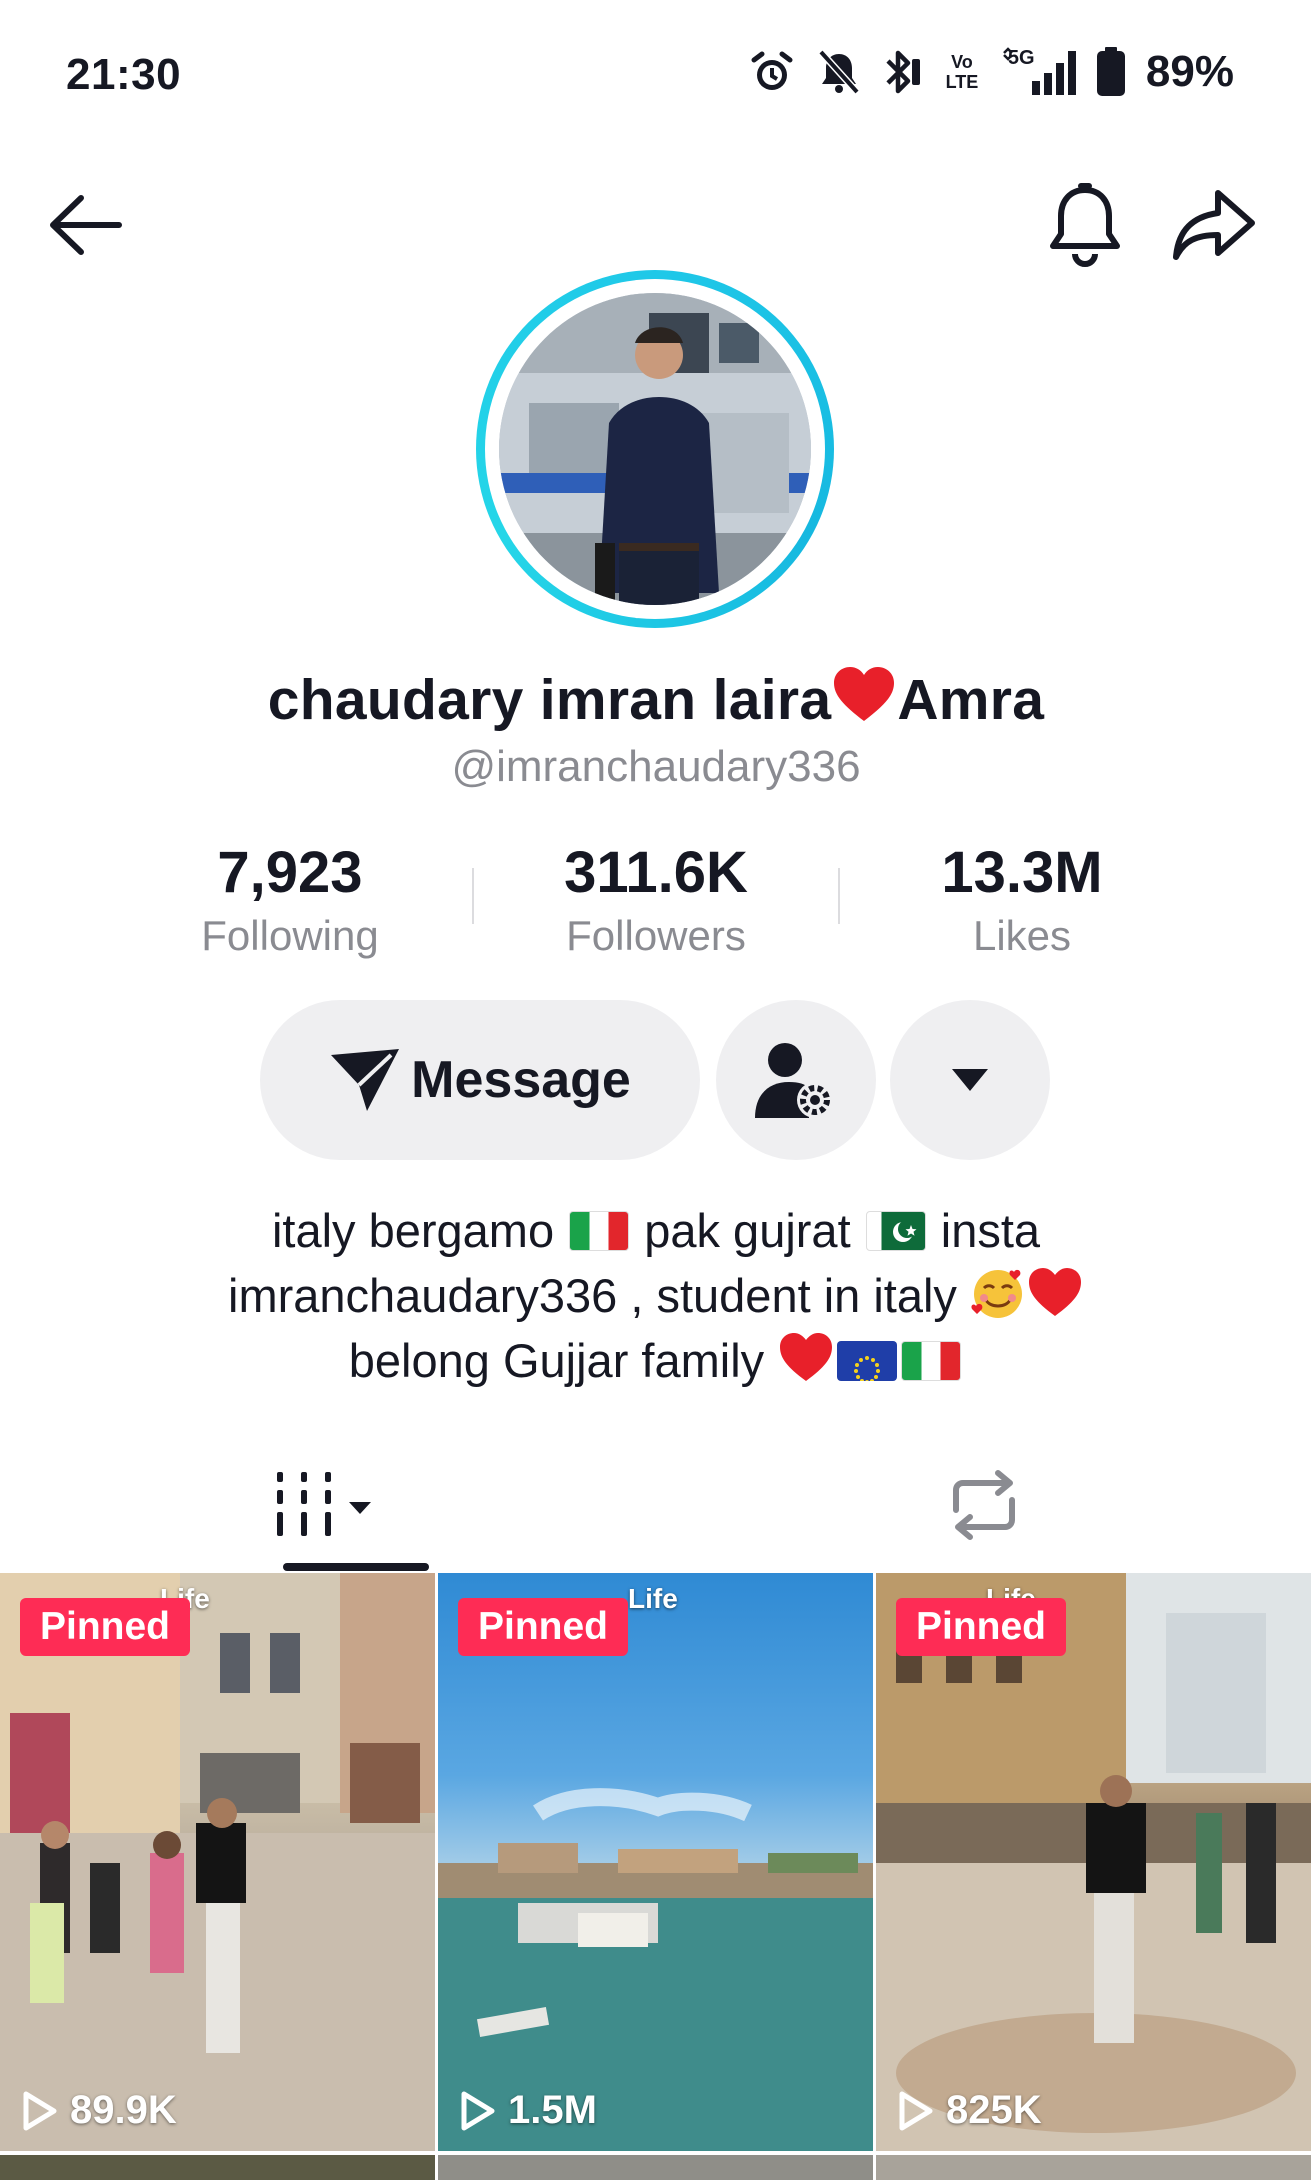 This screenshot has width=1312, height=2180. I want to click on username: @imranchaudary336, so click(656, 766).